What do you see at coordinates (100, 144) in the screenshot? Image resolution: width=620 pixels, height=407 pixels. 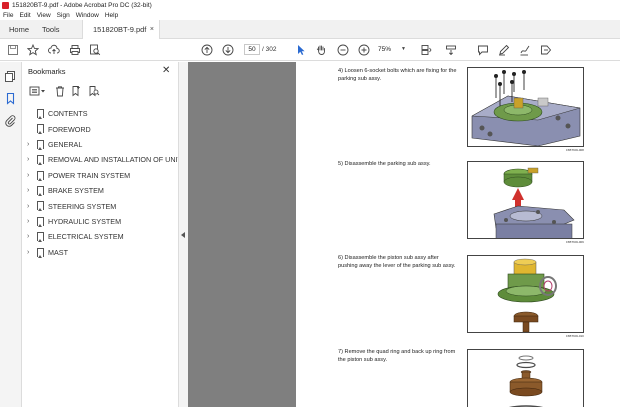 I see `bookmark-general: › GENERAL` at bounding box center [100, 144].